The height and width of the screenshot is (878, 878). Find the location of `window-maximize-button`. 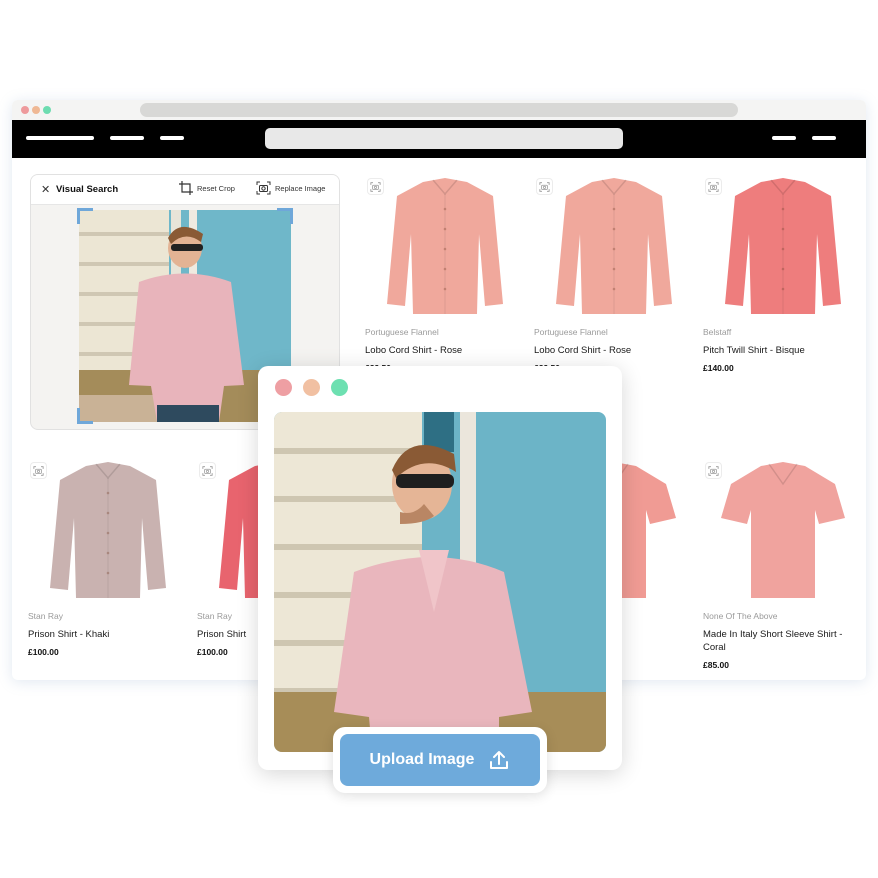

window-maximize-button is located at coordinates (47, 110).